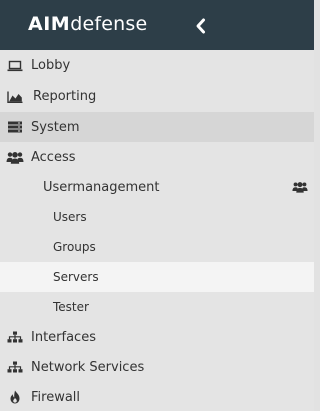 This screenshot has height=411, width=320. What do you see at coordinates (15, 66) in the screenshot?
I see `laptop-icon` at bounding box center [15, 66].